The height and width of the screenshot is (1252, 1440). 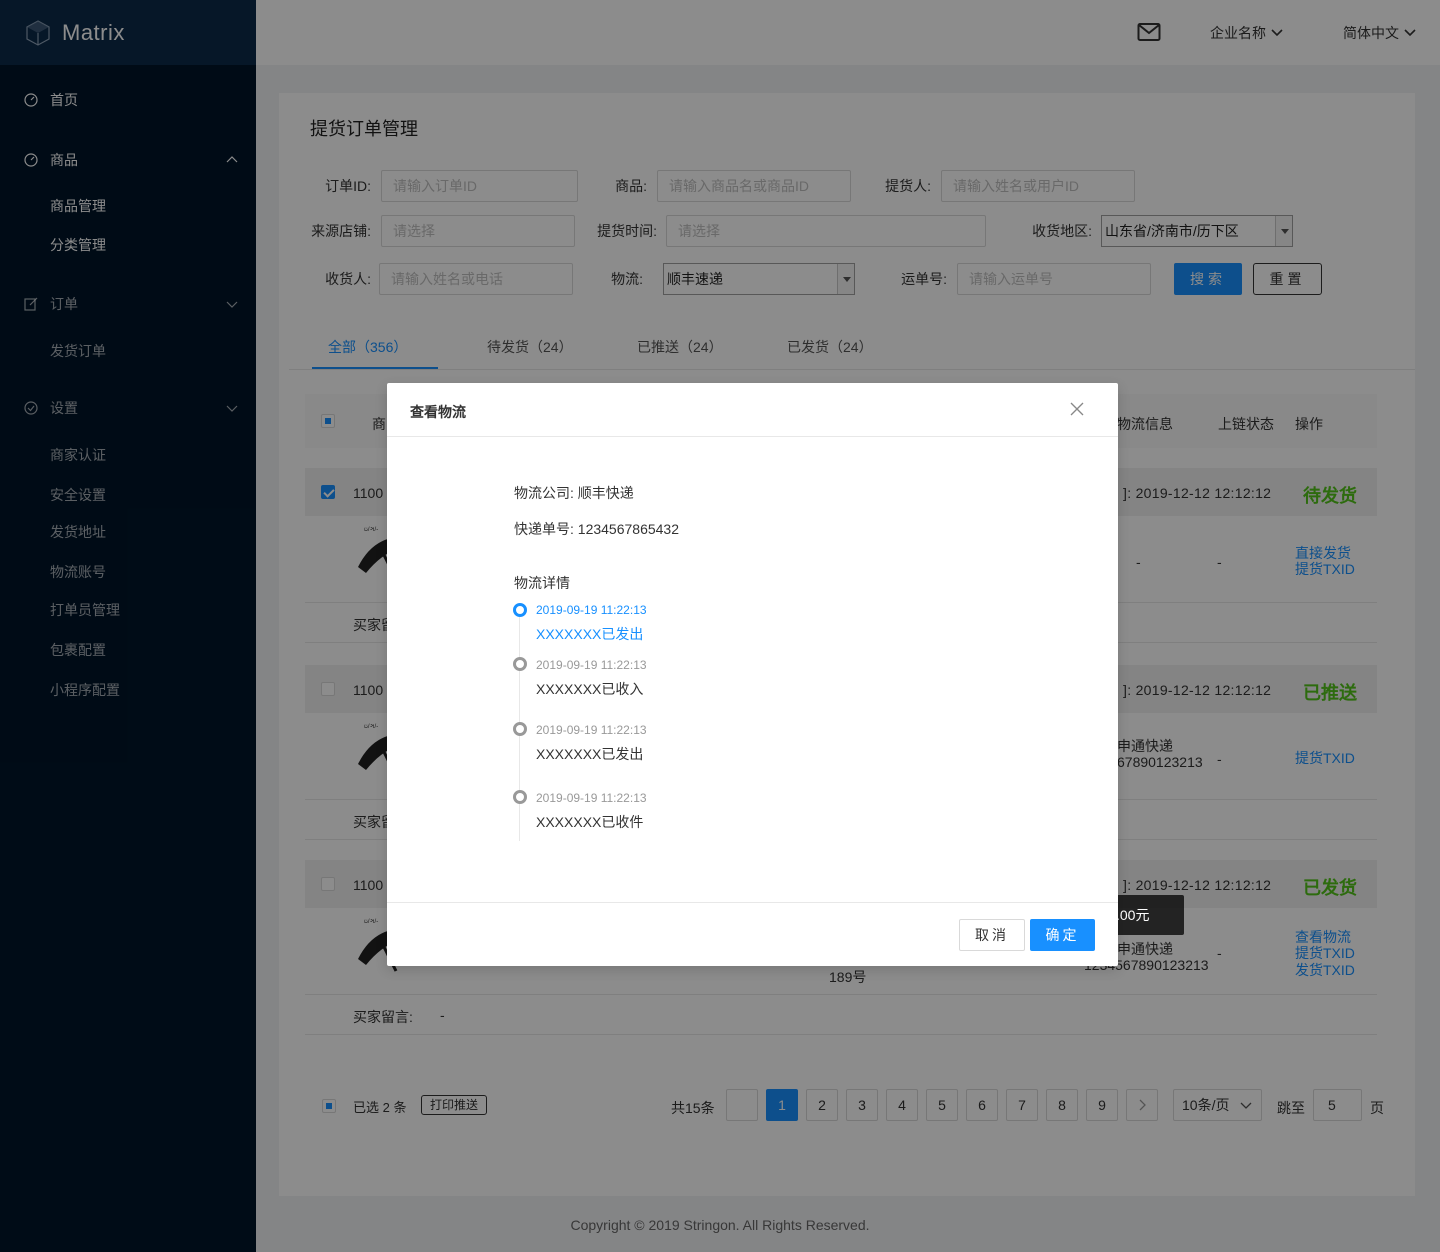 I want to click on timeline-text: XXXXXXX已收入, so click(x=590, y=689).